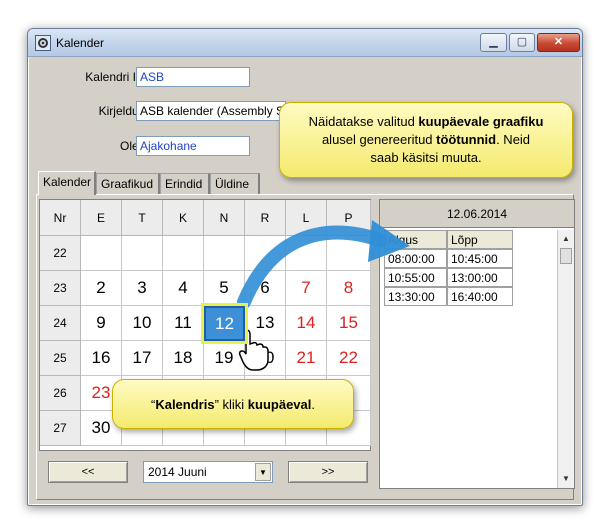 The image size is (609, 529). What do you see at coordinates (60, 428) in the screenshot?
I see `week-number: 27` at bounding box center [60, 428].